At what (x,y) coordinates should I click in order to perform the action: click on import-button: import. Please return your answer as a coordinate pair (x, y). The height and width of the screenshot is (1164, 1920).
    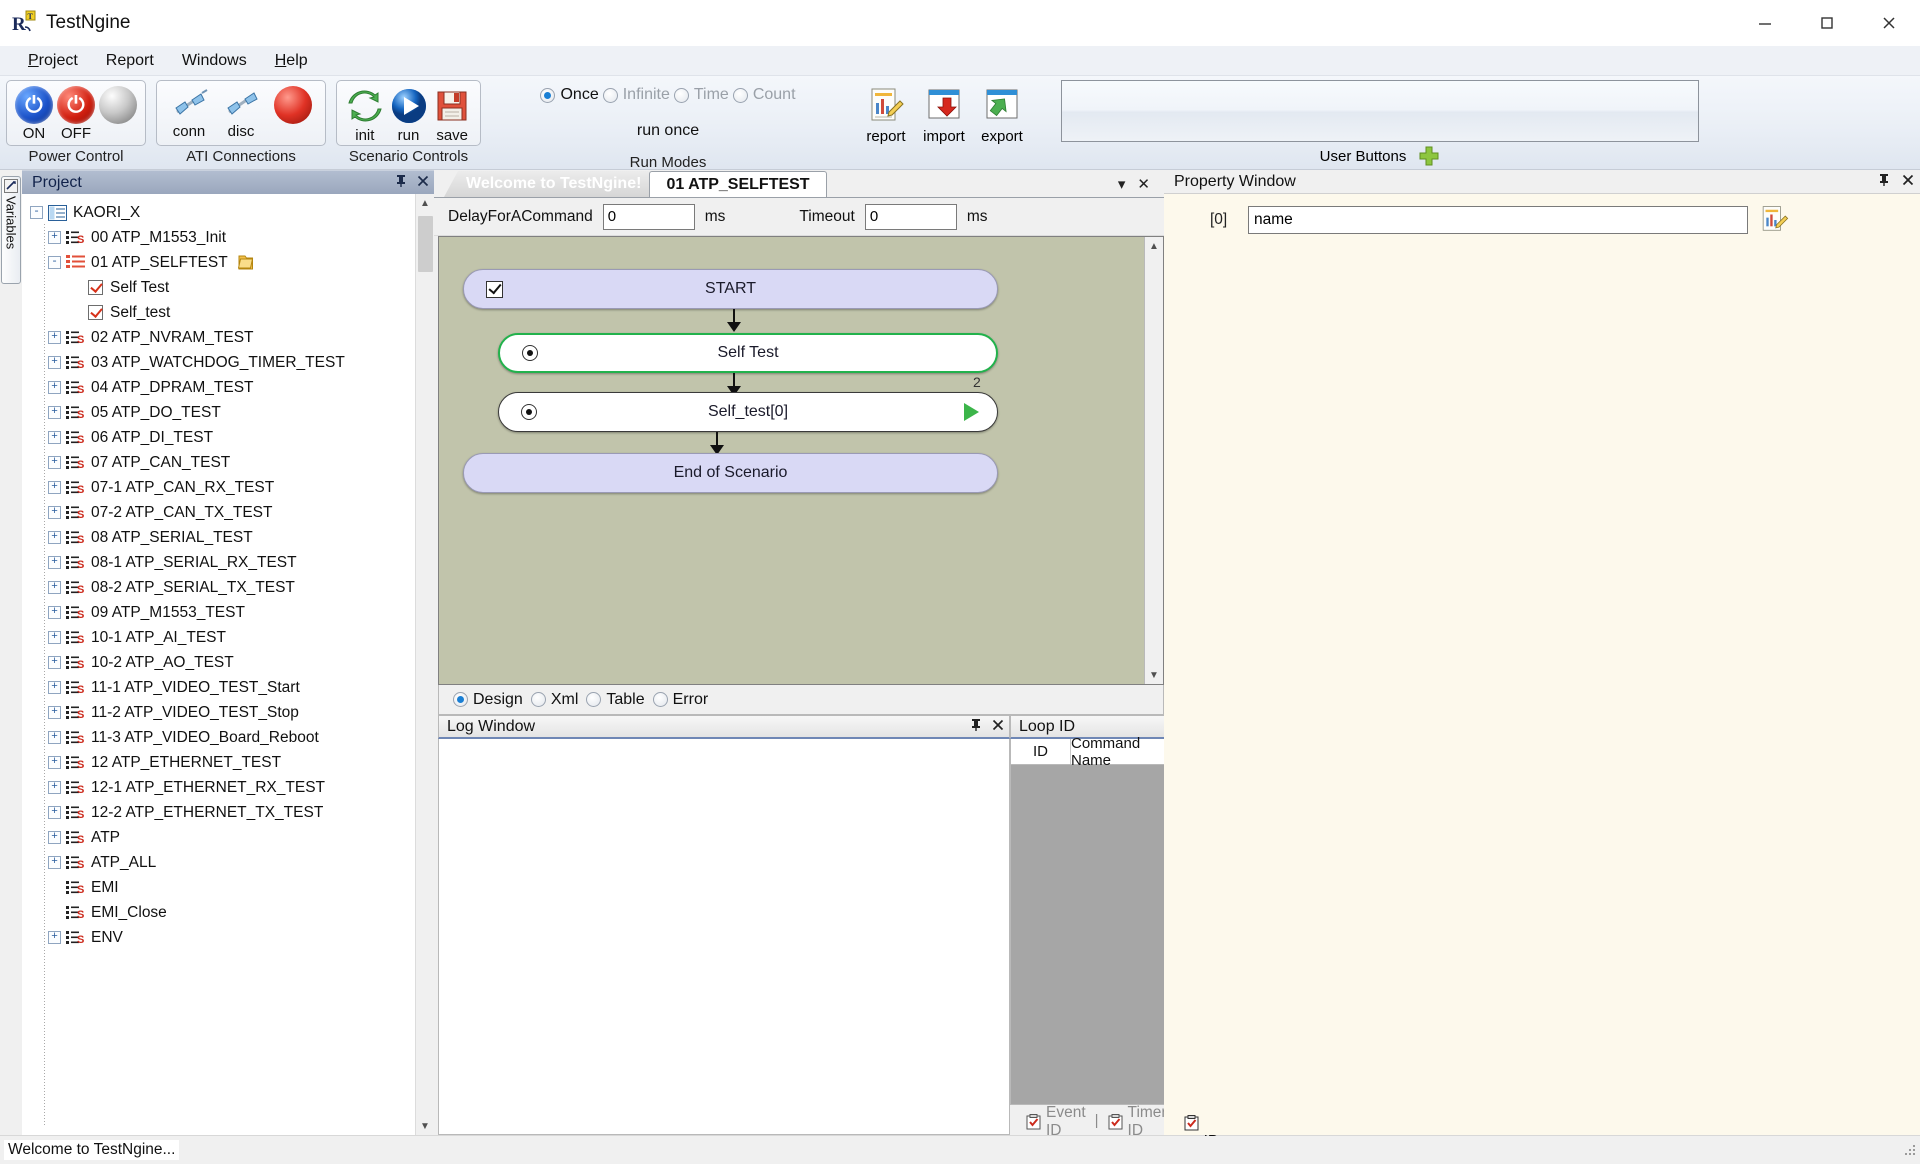
    Looking at the image, I should click on (944, 115).